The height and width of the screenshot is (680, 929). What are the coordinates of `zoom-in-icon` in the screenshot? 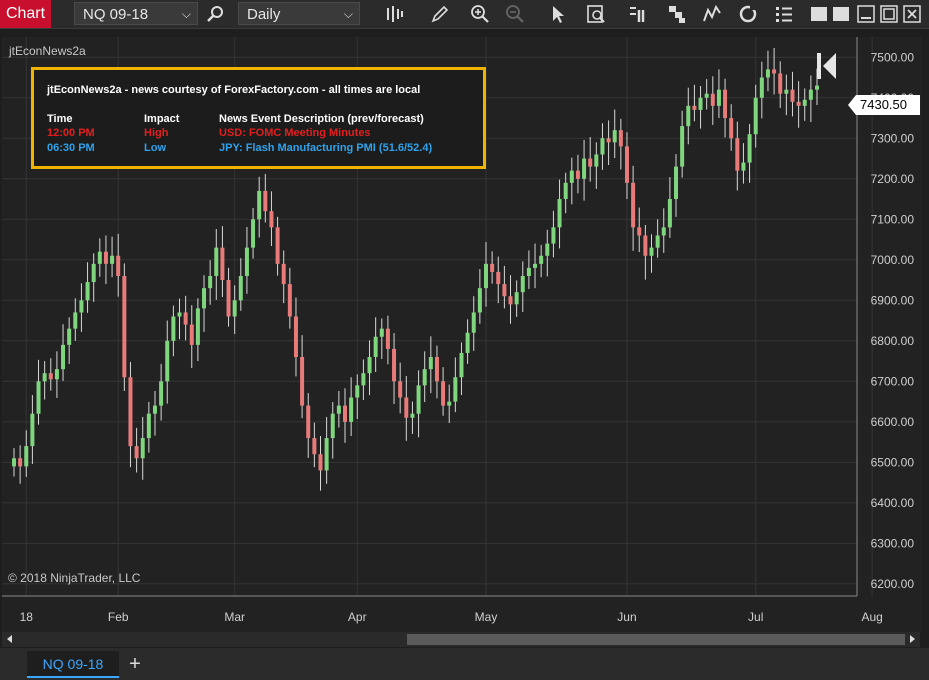 It's located at (480, 14).